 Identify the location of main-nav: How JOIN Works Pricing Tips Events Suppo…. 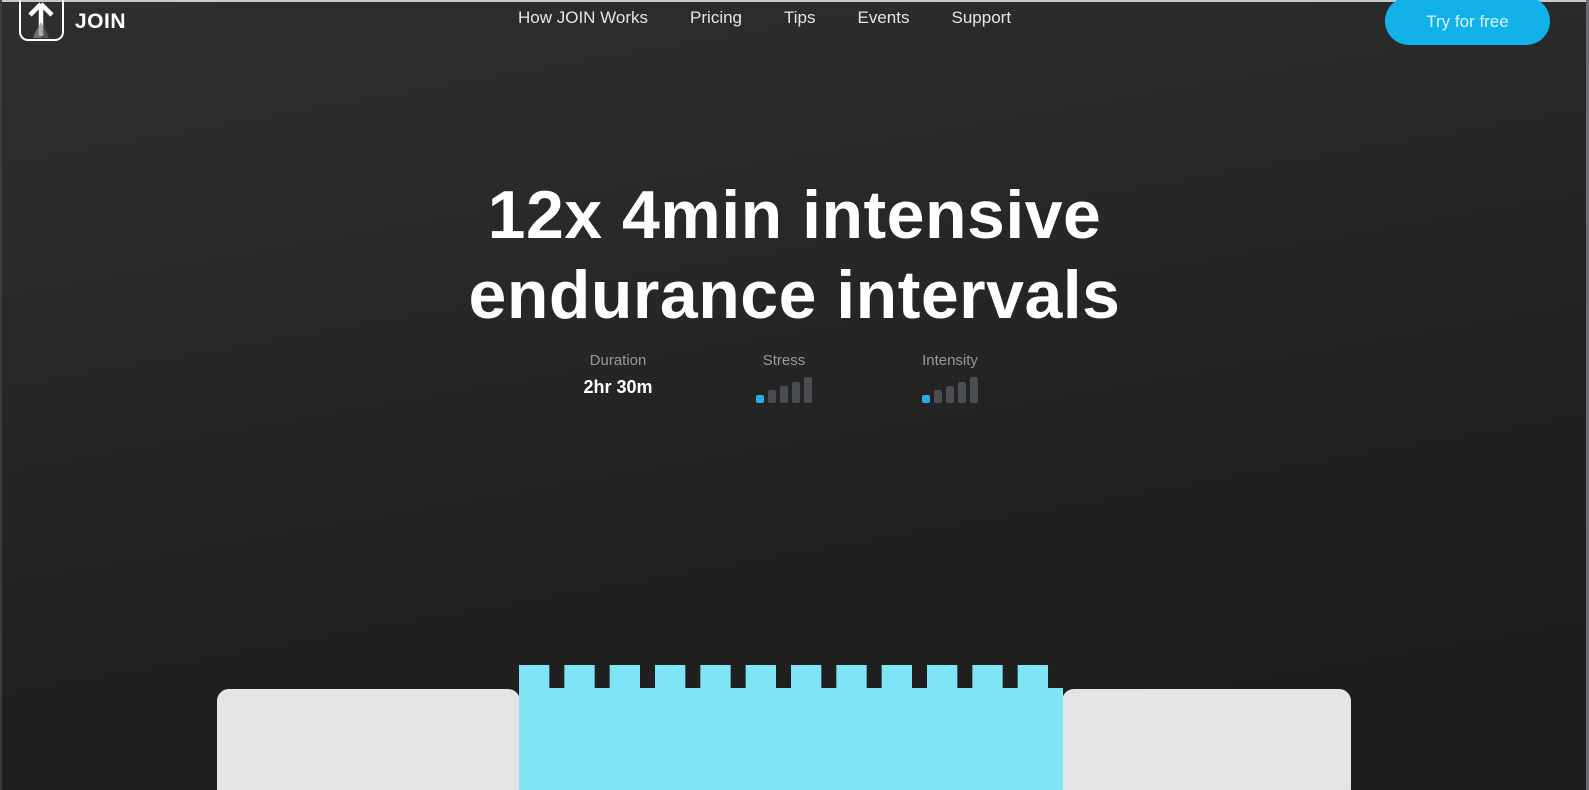
(764, 18).